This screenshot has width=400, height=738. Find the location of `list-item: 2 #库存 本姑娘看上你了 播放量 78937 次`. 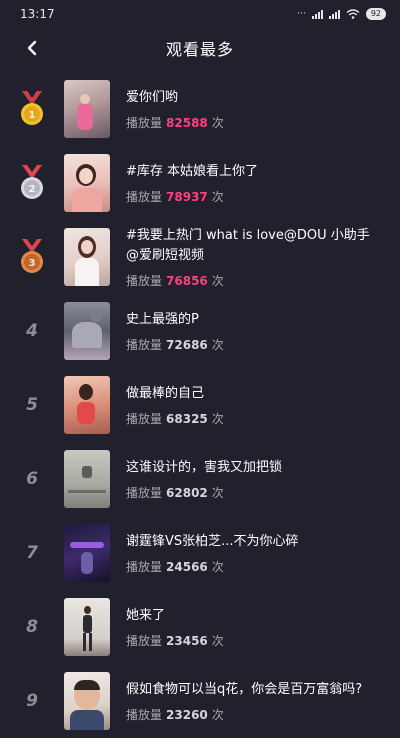

list-item: 2 #库存 本姑娘看上你了 播放量 78937 次 is located at coordinates (200, 183).